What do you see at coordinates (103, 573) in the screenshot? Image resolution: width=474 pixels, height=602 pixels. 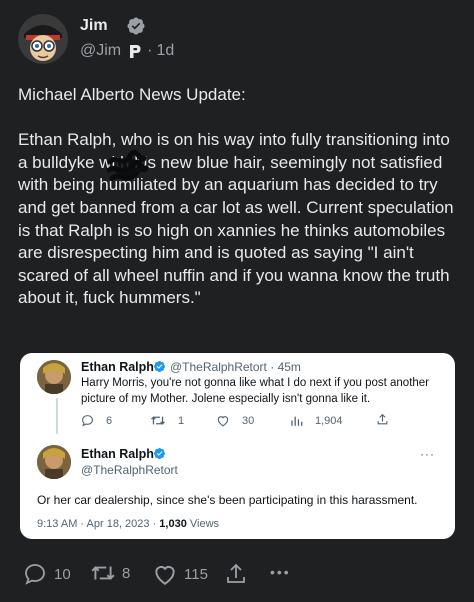 I see `repost-icon` at bounding box center [103, 573].